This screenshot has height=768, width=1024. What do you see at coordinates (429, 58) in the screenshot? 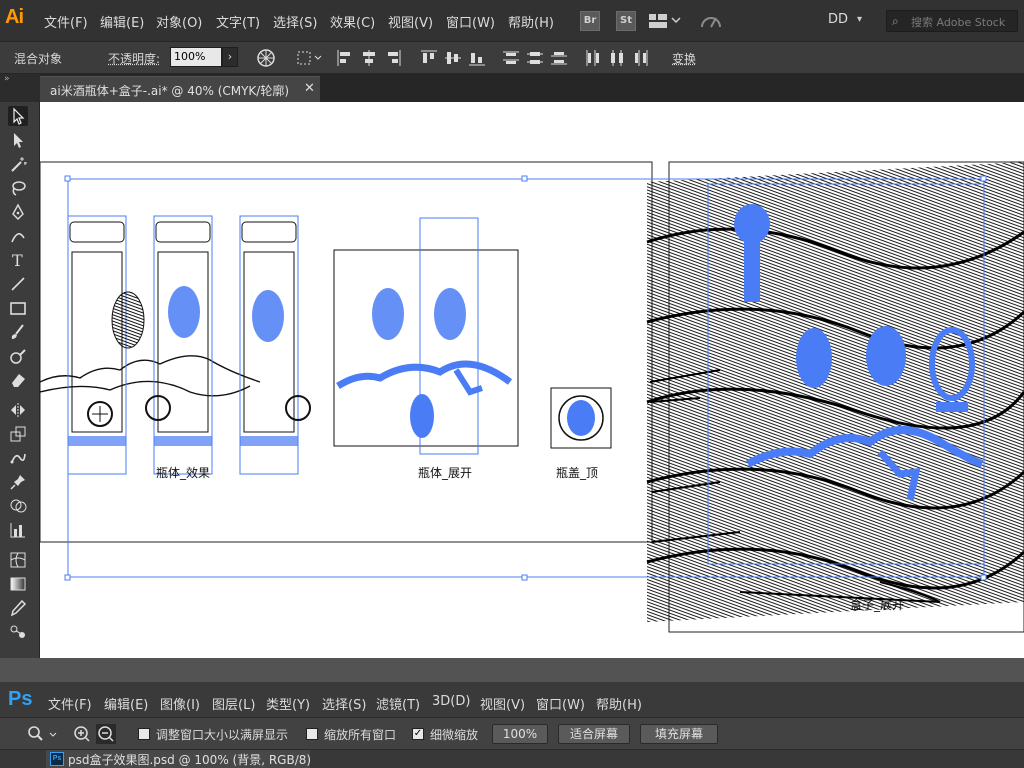
I see `align-top-icon` at bounding box center [429, 58].